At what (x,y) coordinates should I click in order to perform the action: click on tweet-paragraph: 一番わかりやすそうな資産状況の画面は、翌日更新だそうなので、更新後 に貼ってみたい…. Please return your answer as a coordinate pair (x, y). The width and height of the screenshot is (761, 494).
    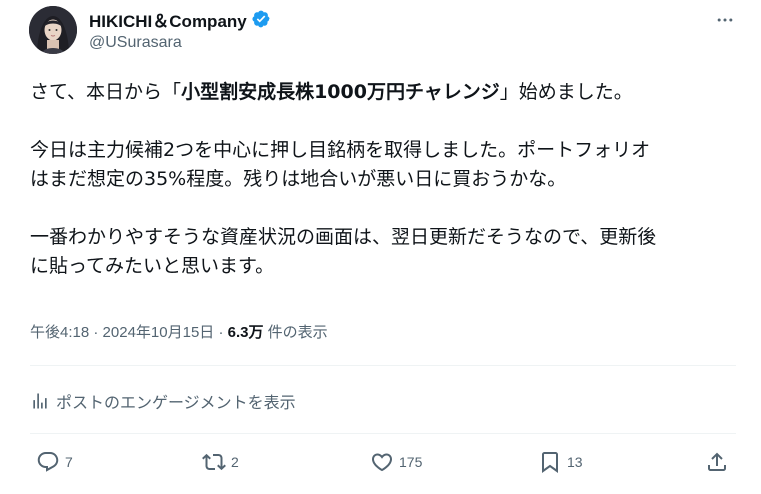
    Looking at the image, I should click on (386, 252).